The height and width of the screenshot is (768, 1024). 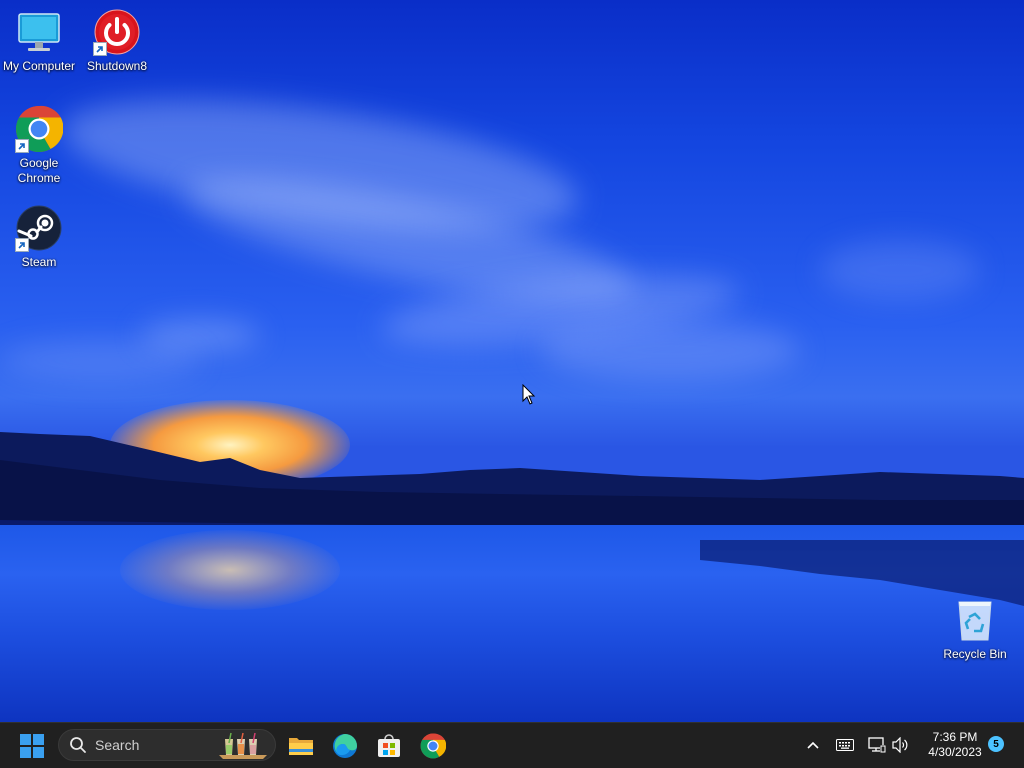 I want to click on search-label: Search, so click(x=117, y=745).